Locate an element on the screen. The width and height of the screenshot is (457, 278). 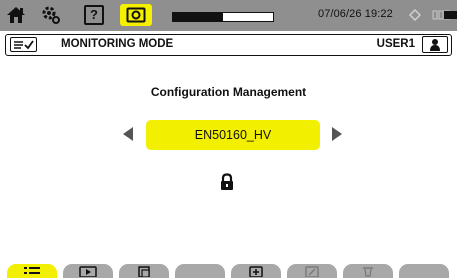
softkey-delete is located at coordinates (368, 271).